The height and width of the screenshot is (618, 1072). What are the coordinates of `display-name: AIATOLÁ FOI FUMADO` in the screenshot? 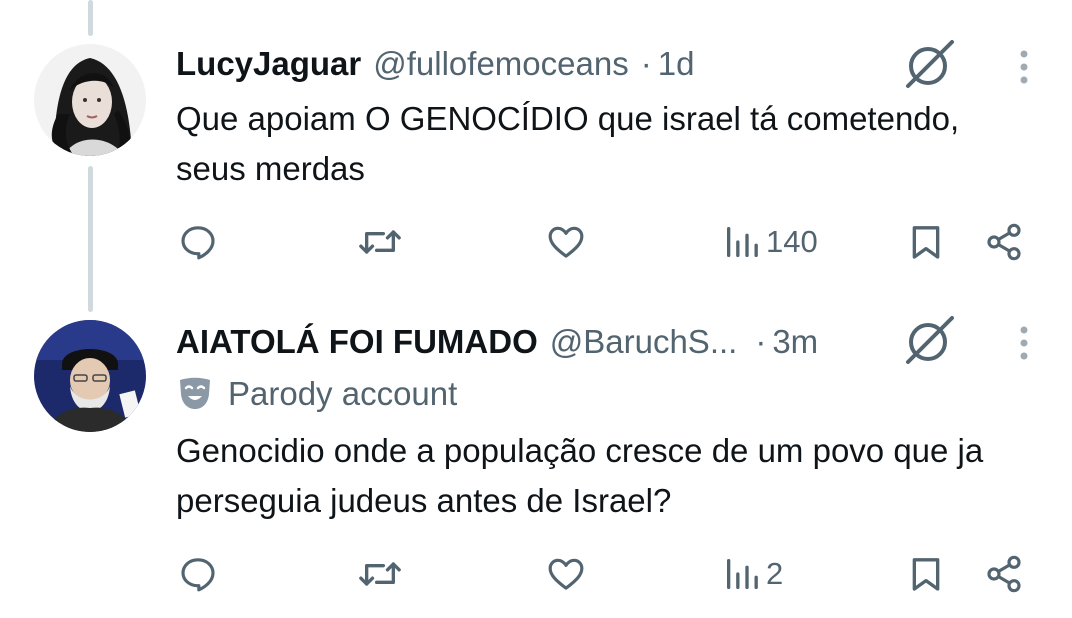 It's located at (357, 342).